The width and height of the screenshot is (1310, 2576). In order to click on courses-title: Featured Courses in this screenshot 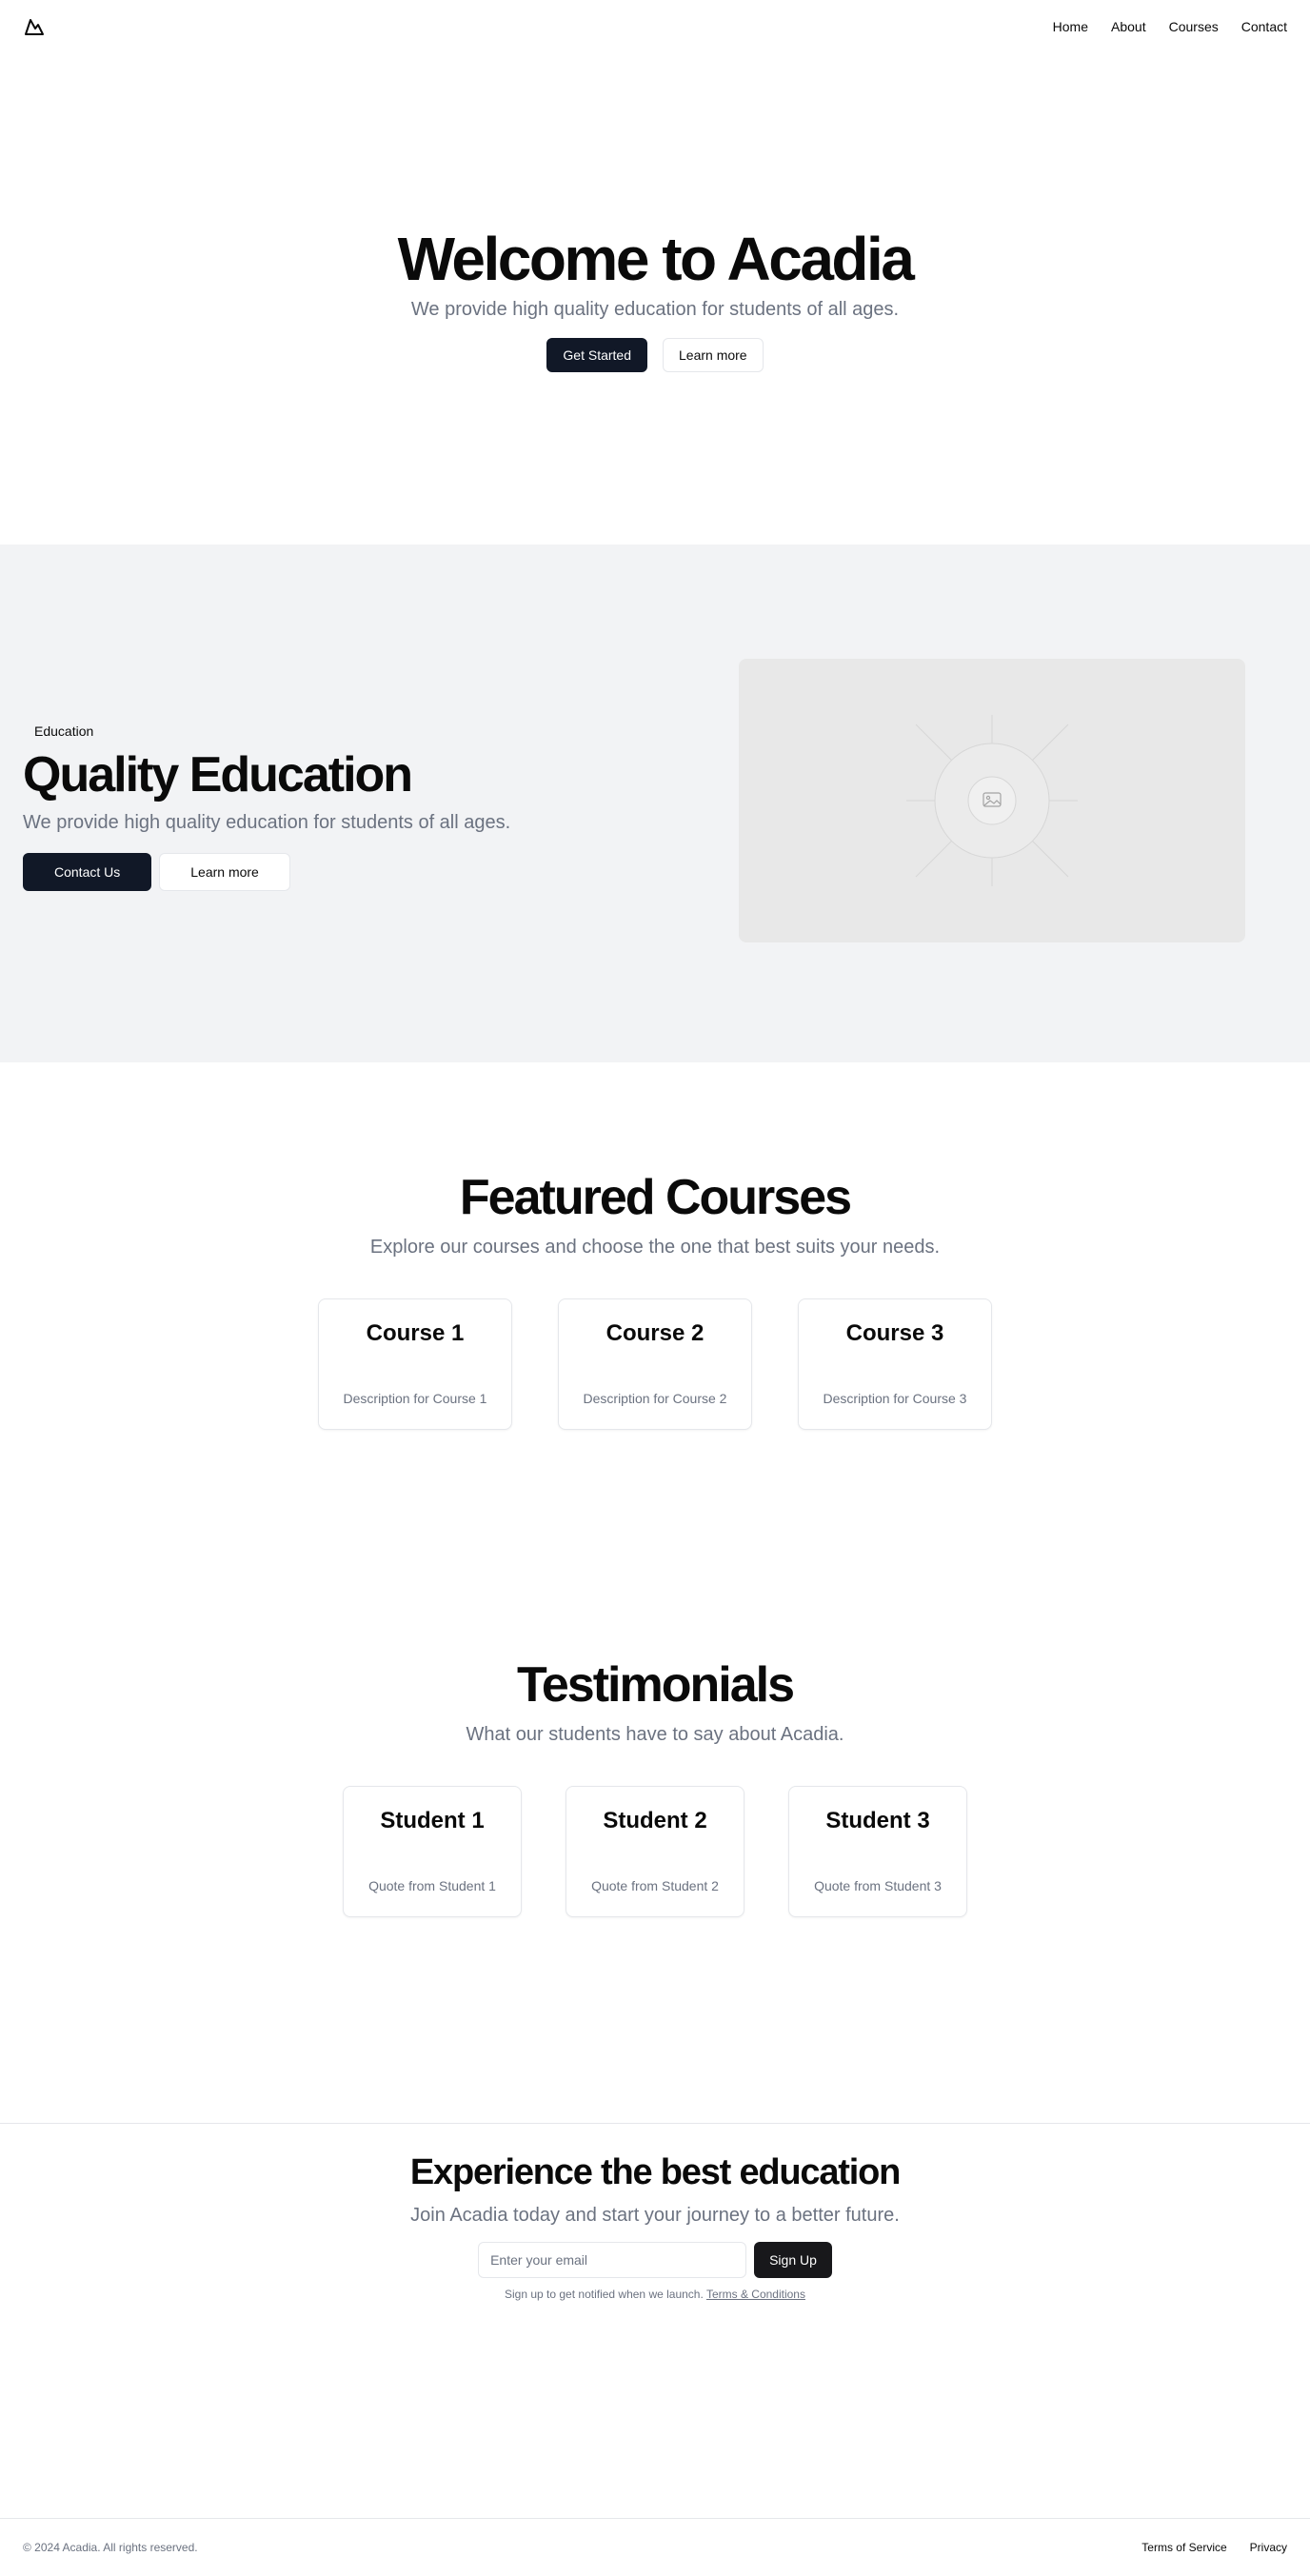, I will do `click(655, 1197)`.